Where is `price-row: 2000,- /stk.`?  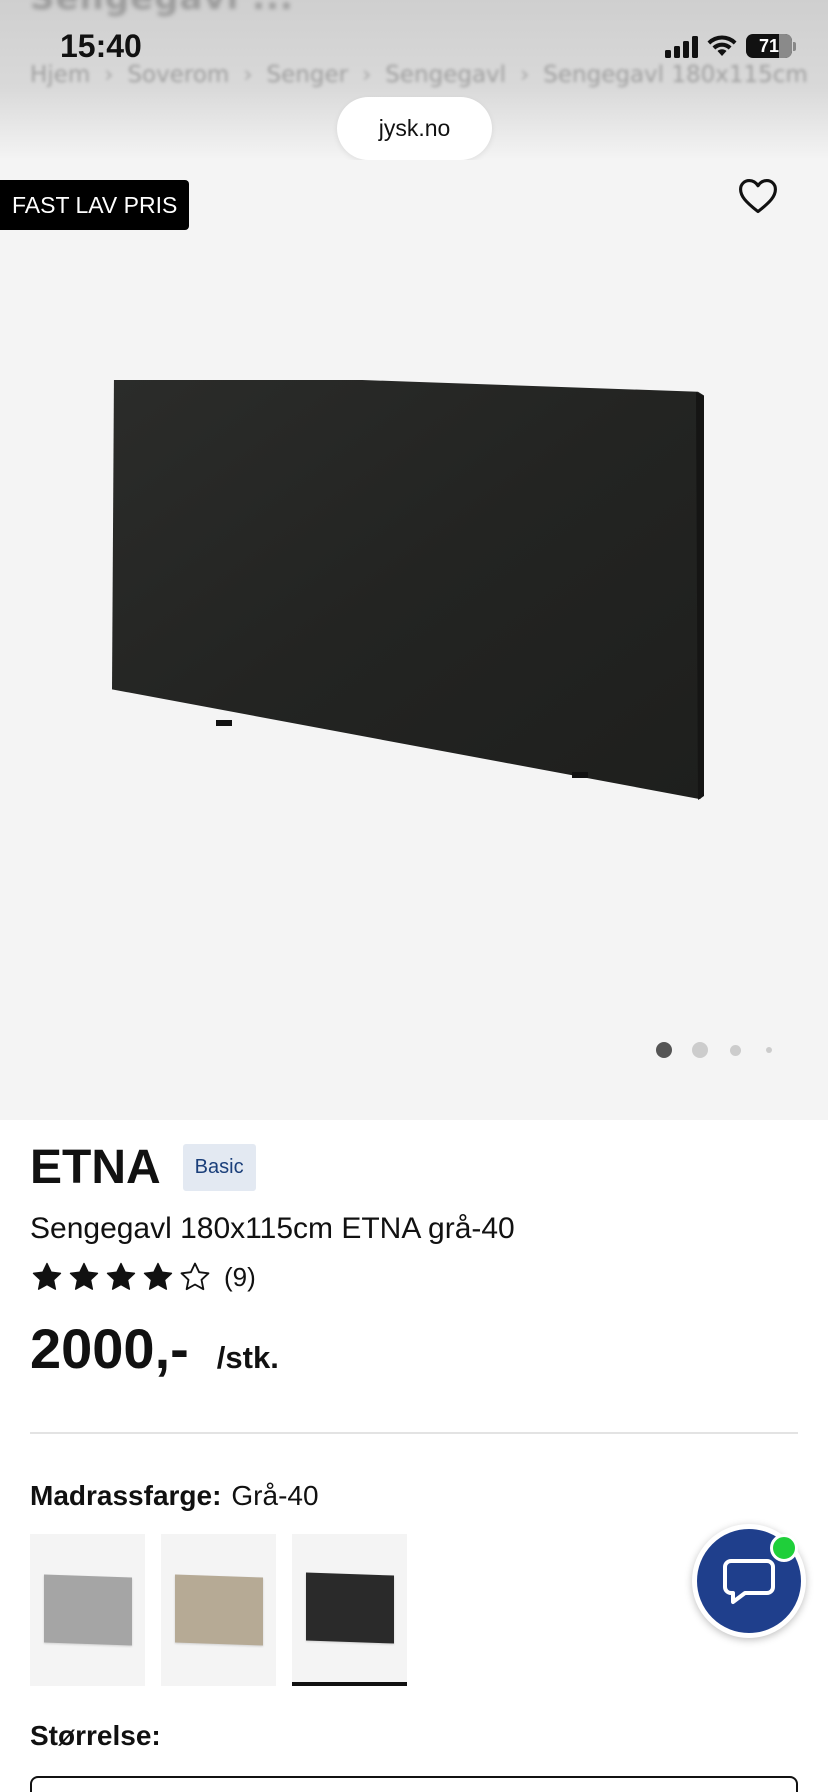 price-row: 2000,- /stk. is located at coordinates (154, 1348).